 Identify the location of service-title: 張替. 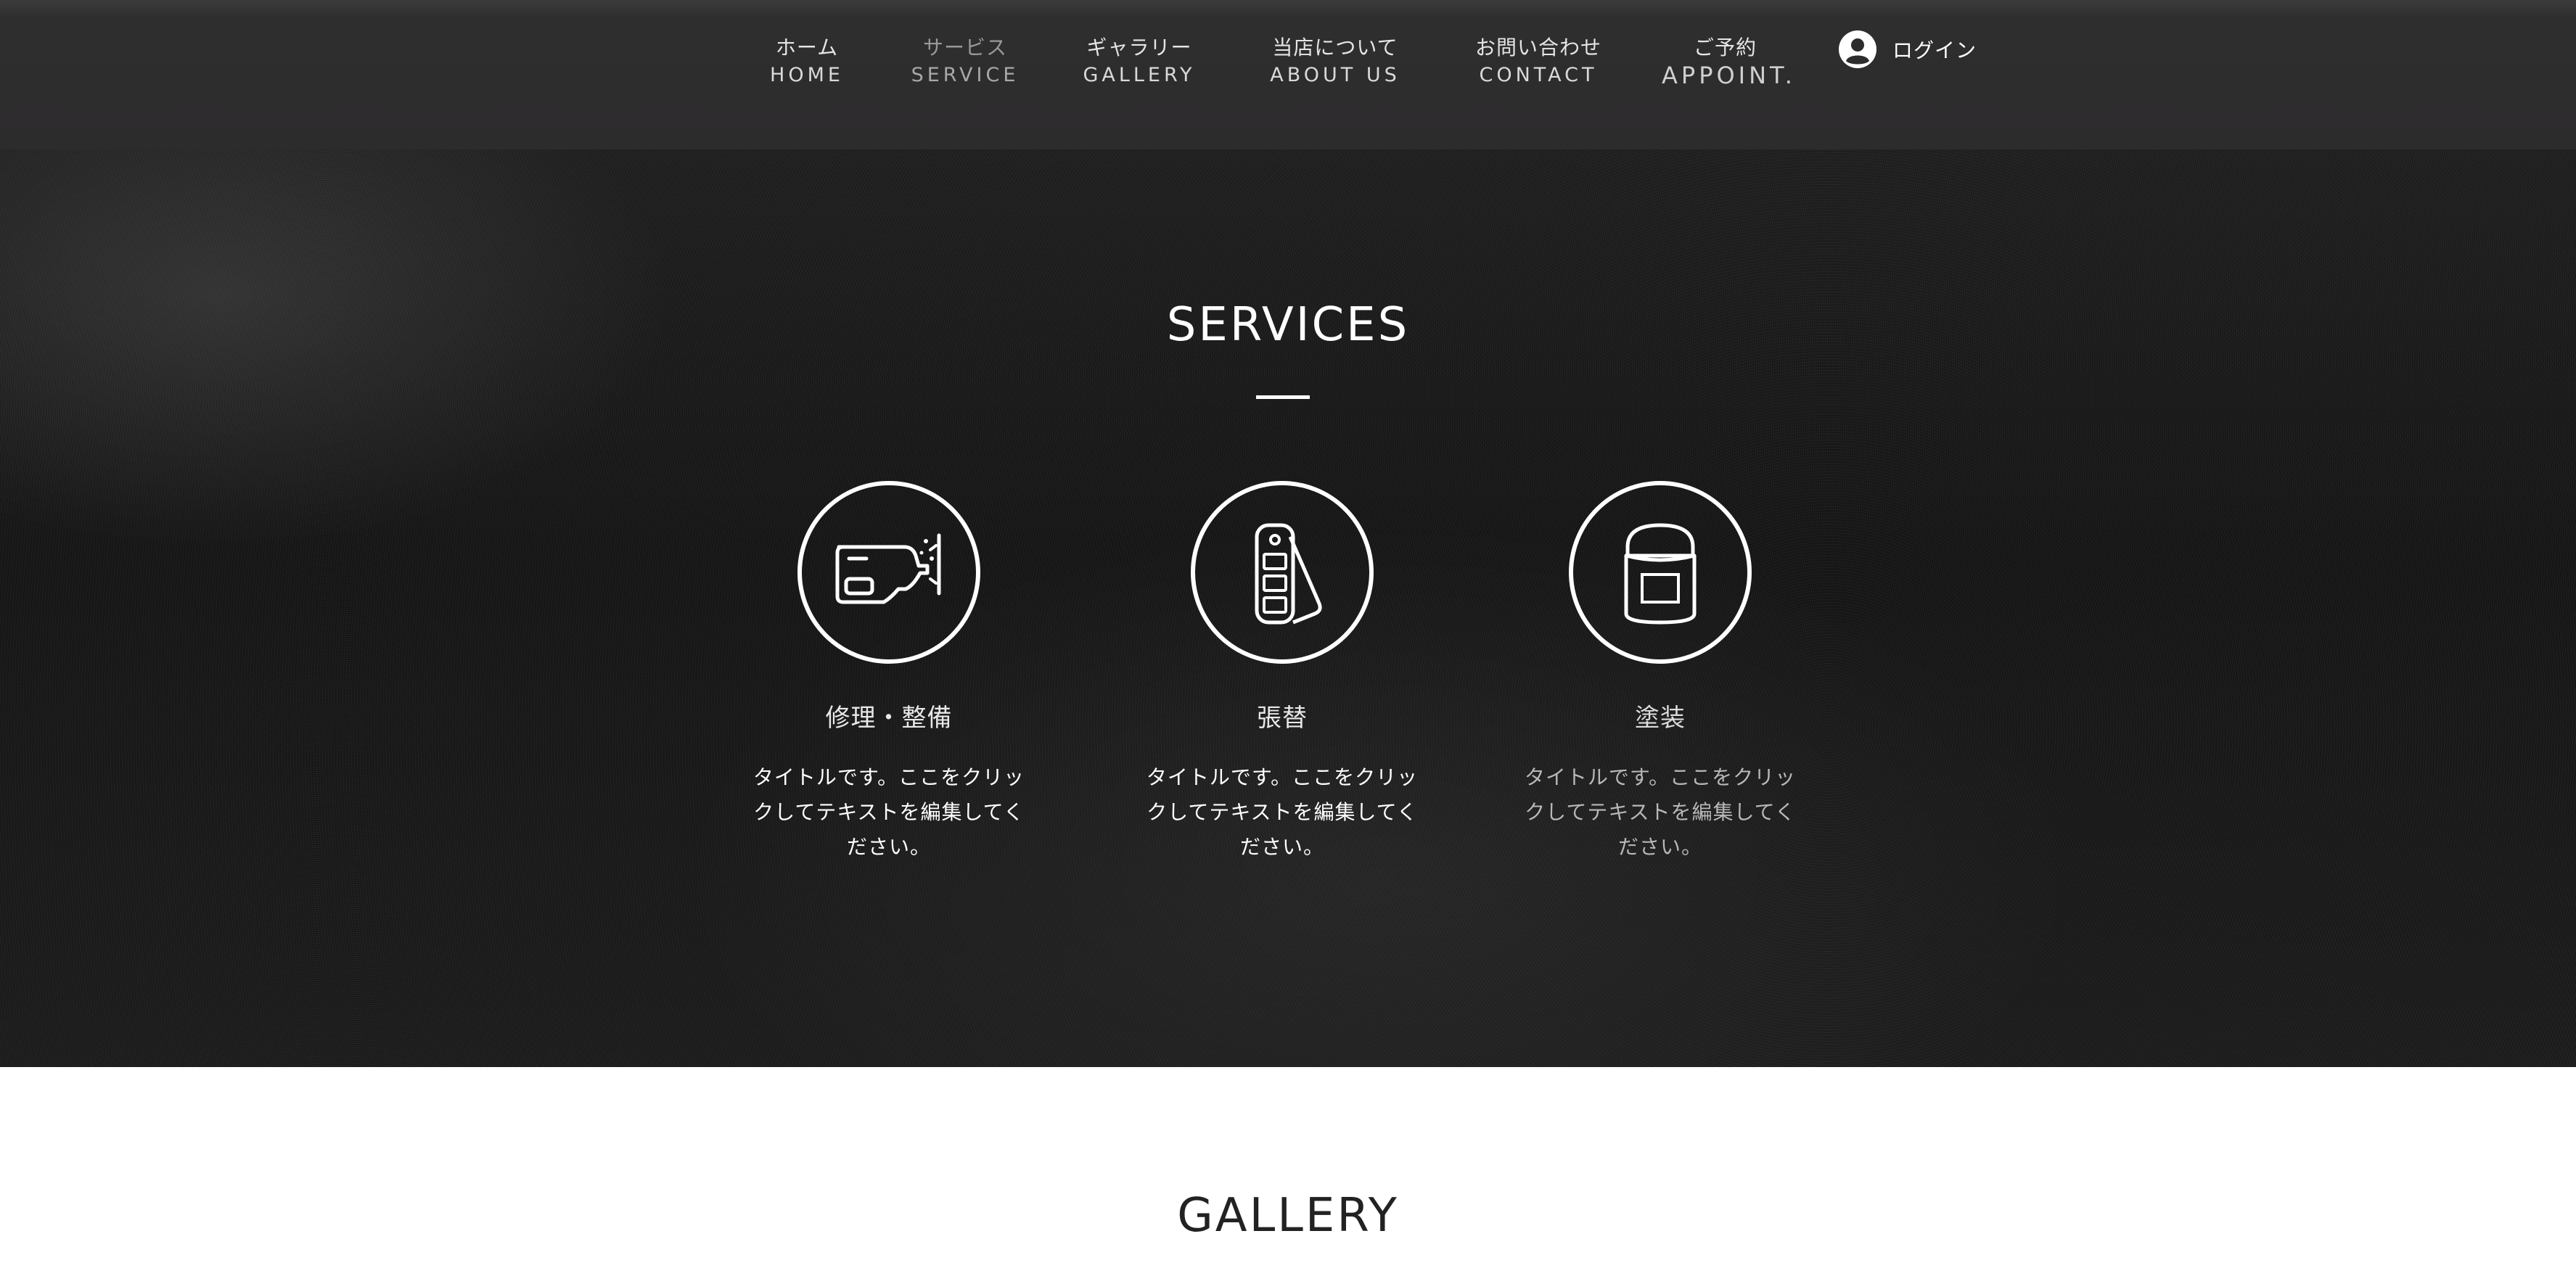
(1282, 718).